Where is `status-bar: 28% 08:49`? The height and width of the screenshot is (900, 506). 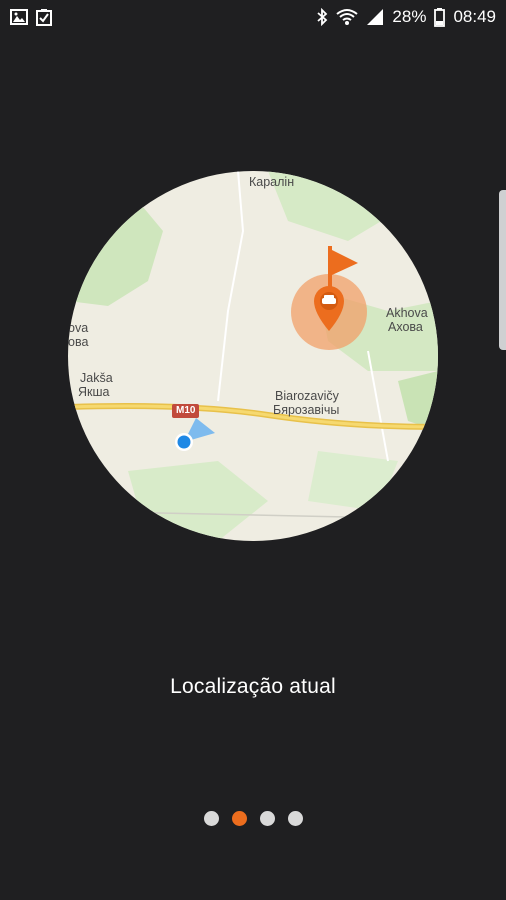 status-bar: 28% 08:49 is located at coordinates (253, 17).